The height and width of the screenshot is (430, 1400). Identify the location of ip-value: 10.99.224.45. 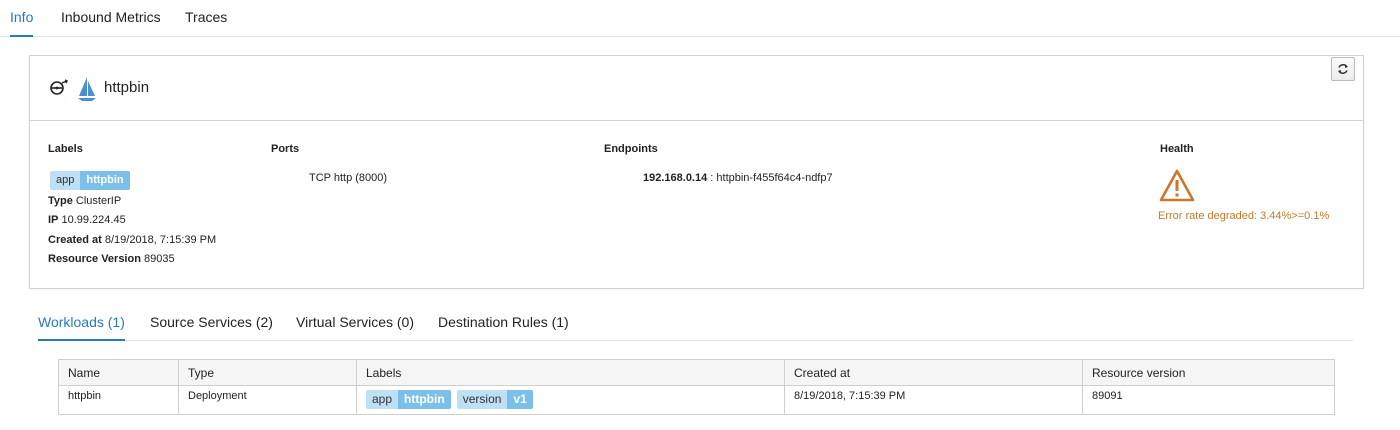
(93, 220).